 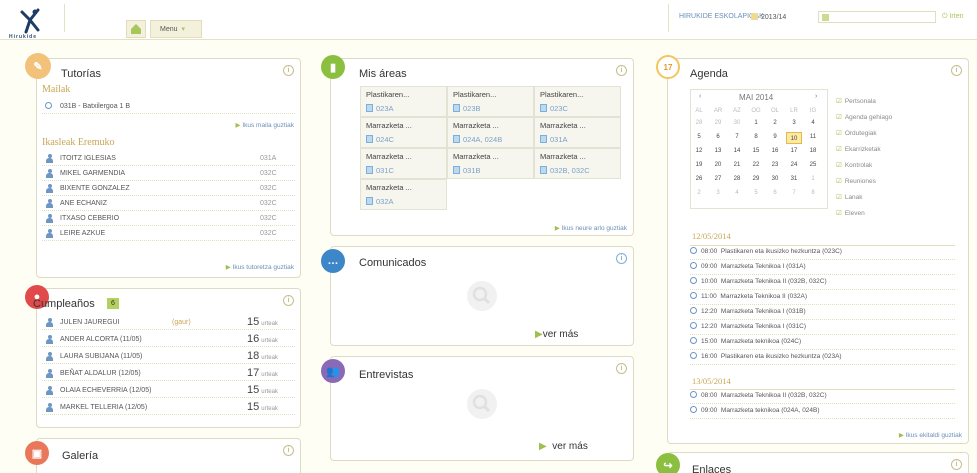 What do you see at coordinates (168, 407) in the screenshot?
I see `birthday-row: MARKEL TELLERIA (12/05) 15 urteak` at bounding box center [168, 407].